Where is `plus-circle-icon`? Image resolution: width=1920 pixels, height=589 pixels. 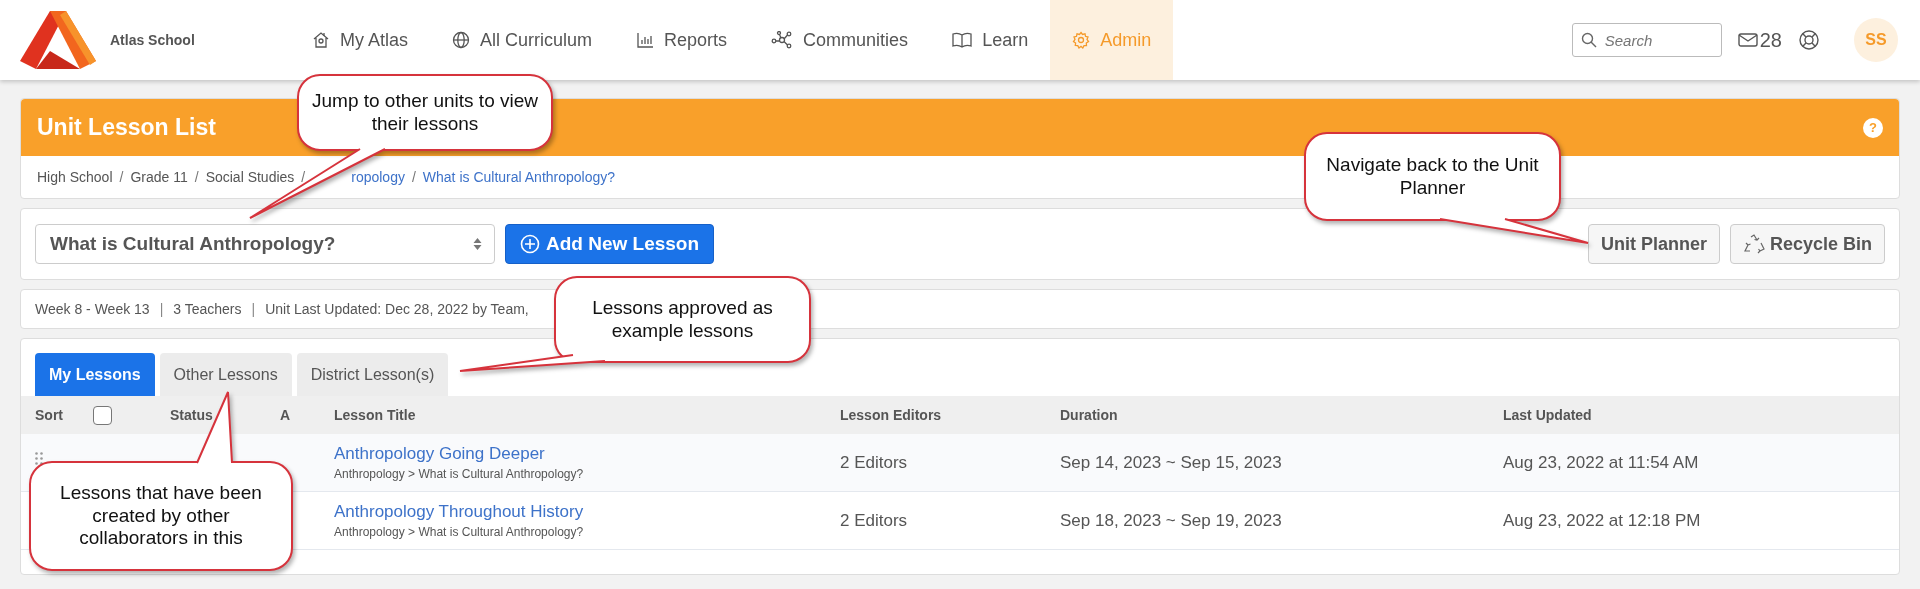 plus-circle-icon is located at coordinates (530, 244).